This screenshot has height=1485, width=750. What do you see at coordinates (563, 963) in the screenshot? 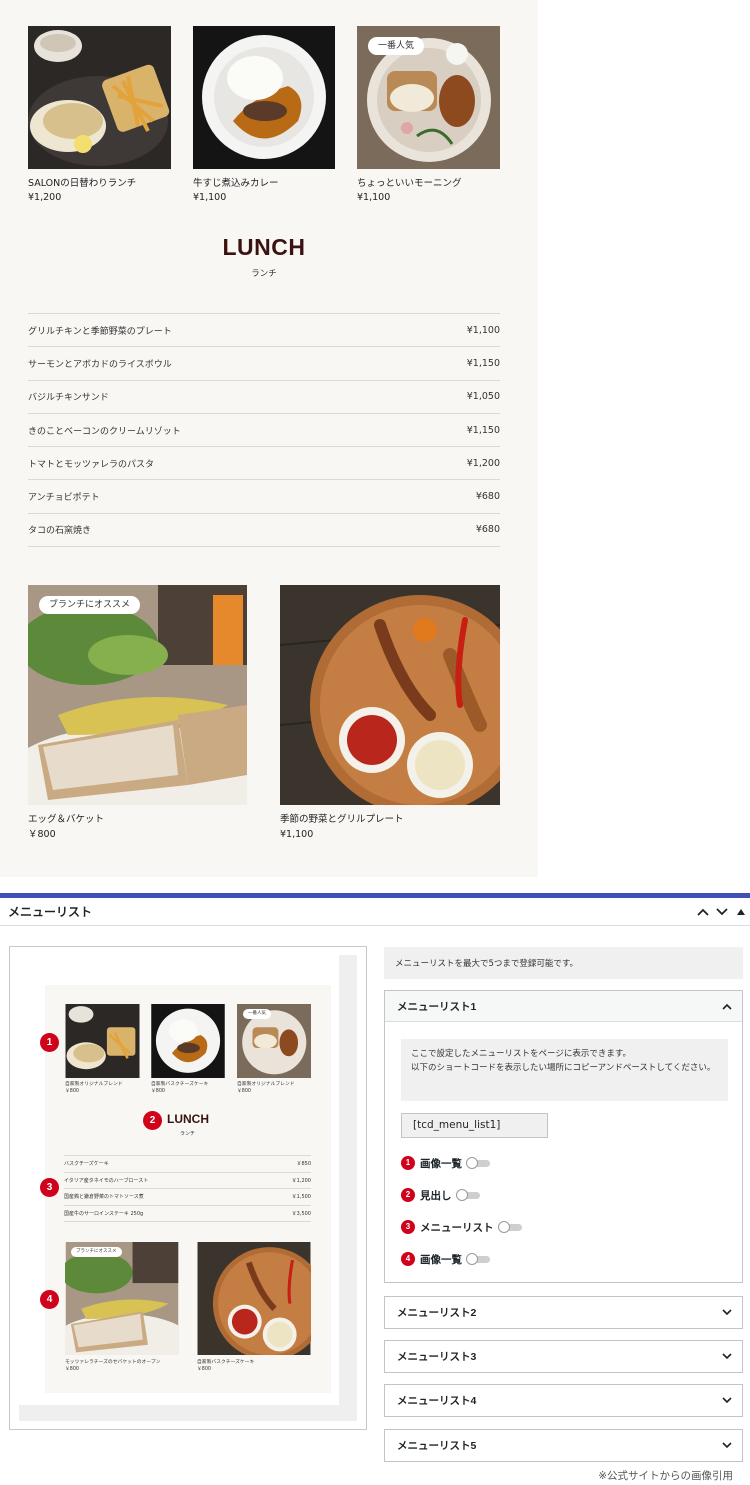
I see `info-notice: メニューリストを最大で5つまで登録可能です。` at bounding box center [563, 963].